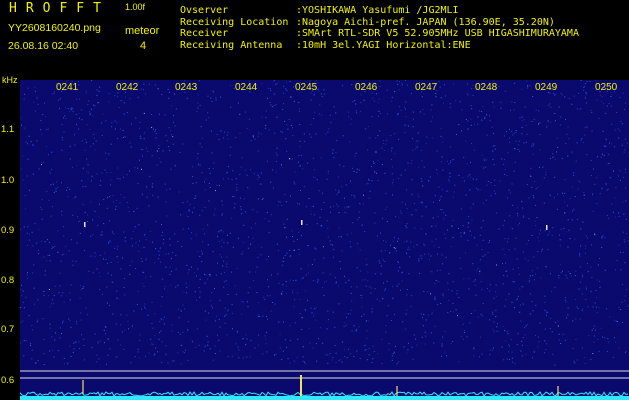  What do you see at coordinates (606, 87) in the screenshot?
I see `x-tick-label: 0250` at bounding box center [606, 87].